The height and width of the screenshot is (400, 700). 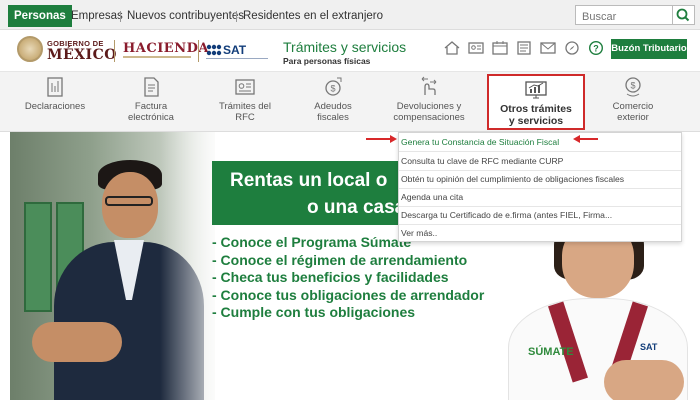 What do you see at coordinates (572, 48) in the screenshot?
I see `compass-icon` at bounding box center [572, 48].